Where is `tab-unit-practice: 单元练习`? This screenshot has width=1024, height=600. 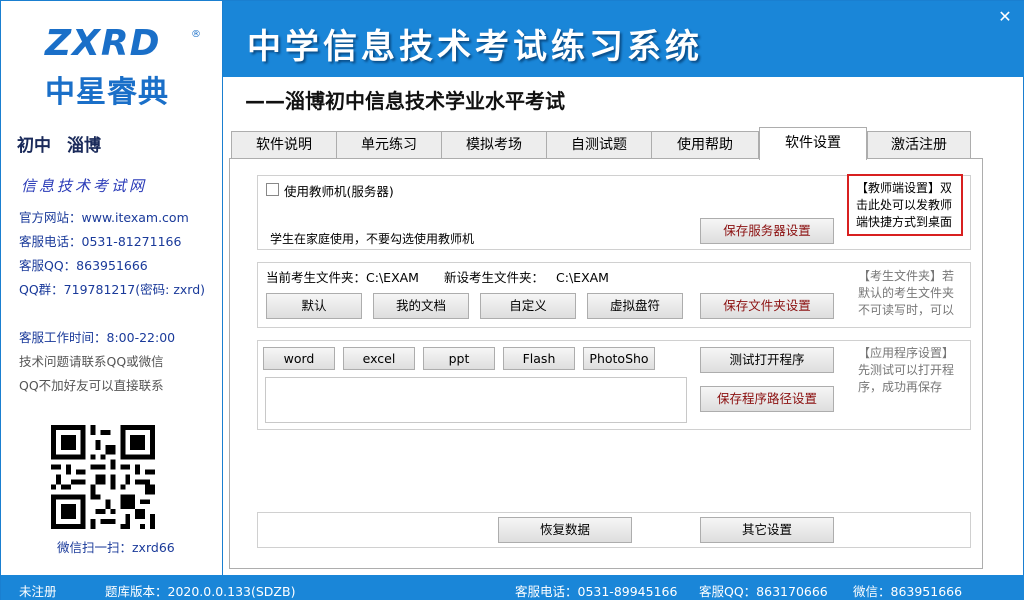
tab-unit-practice: 单元练习 is located at coordinates (389, 145).